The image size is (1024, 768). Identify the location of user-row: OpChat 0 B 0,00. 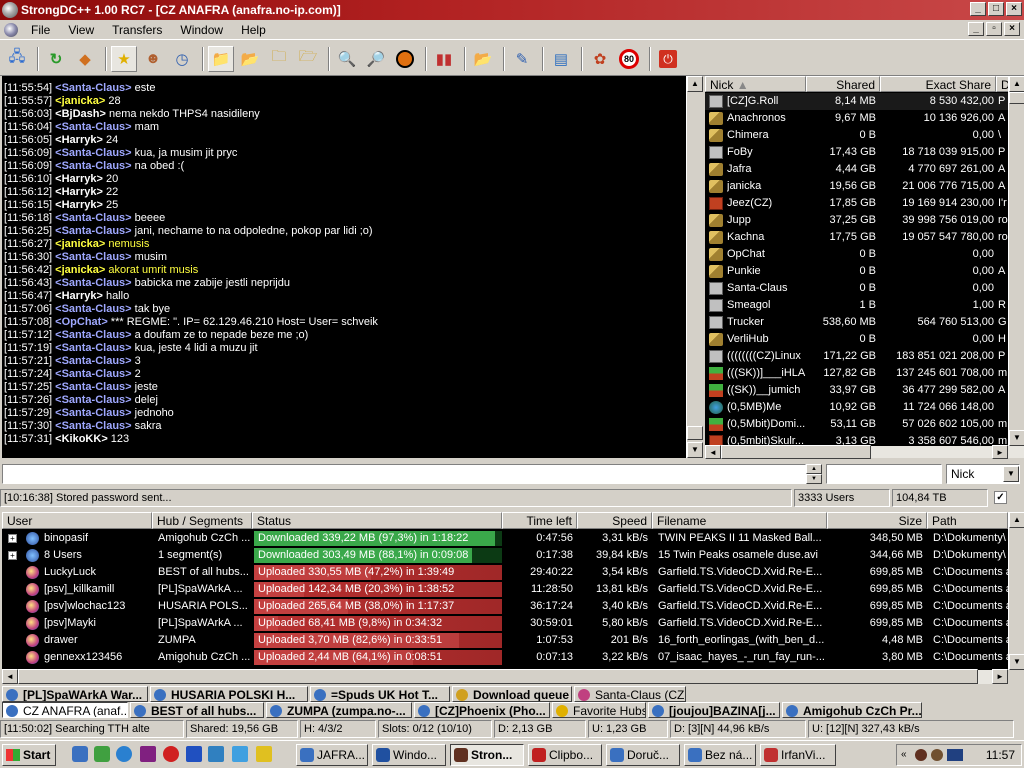
(856, 254).